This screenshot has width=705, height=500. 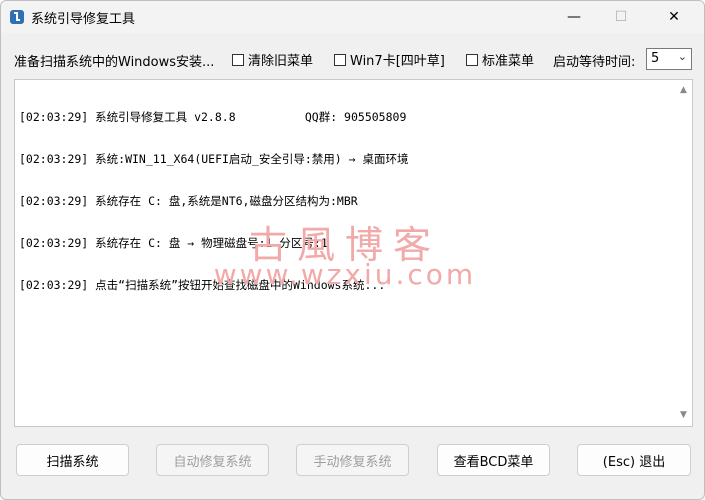 What do you see at coordinates (683, 415) in the screenshot?
I see `scroll-down-icon: ▼` at bounding box center [683, 415].